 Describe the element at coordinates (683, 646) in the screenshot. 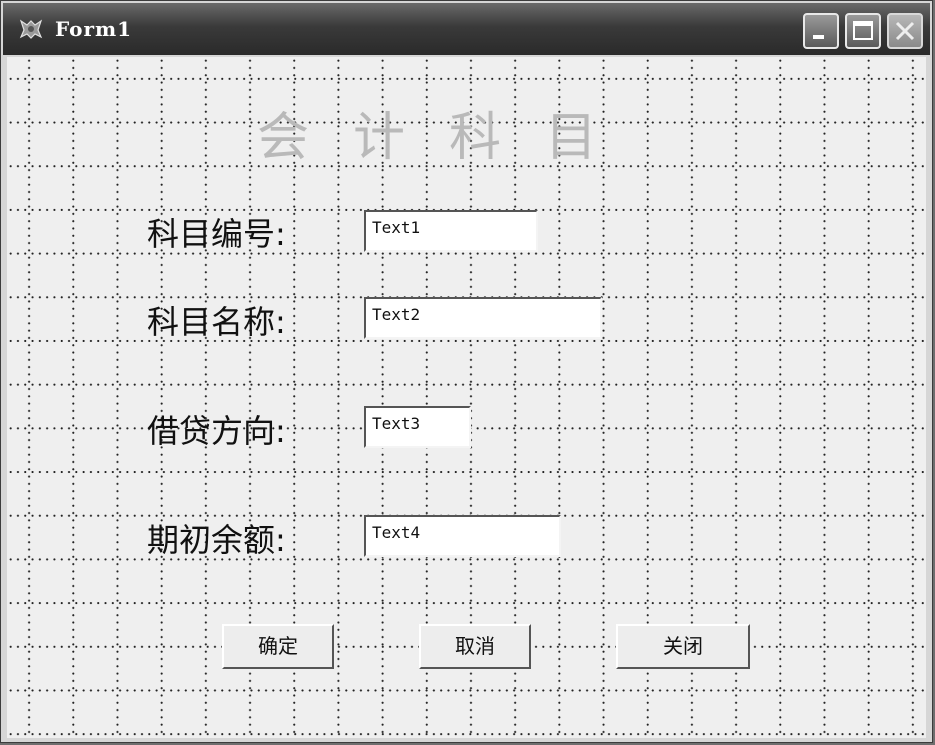

I see `close-button: 关闭` at that location.